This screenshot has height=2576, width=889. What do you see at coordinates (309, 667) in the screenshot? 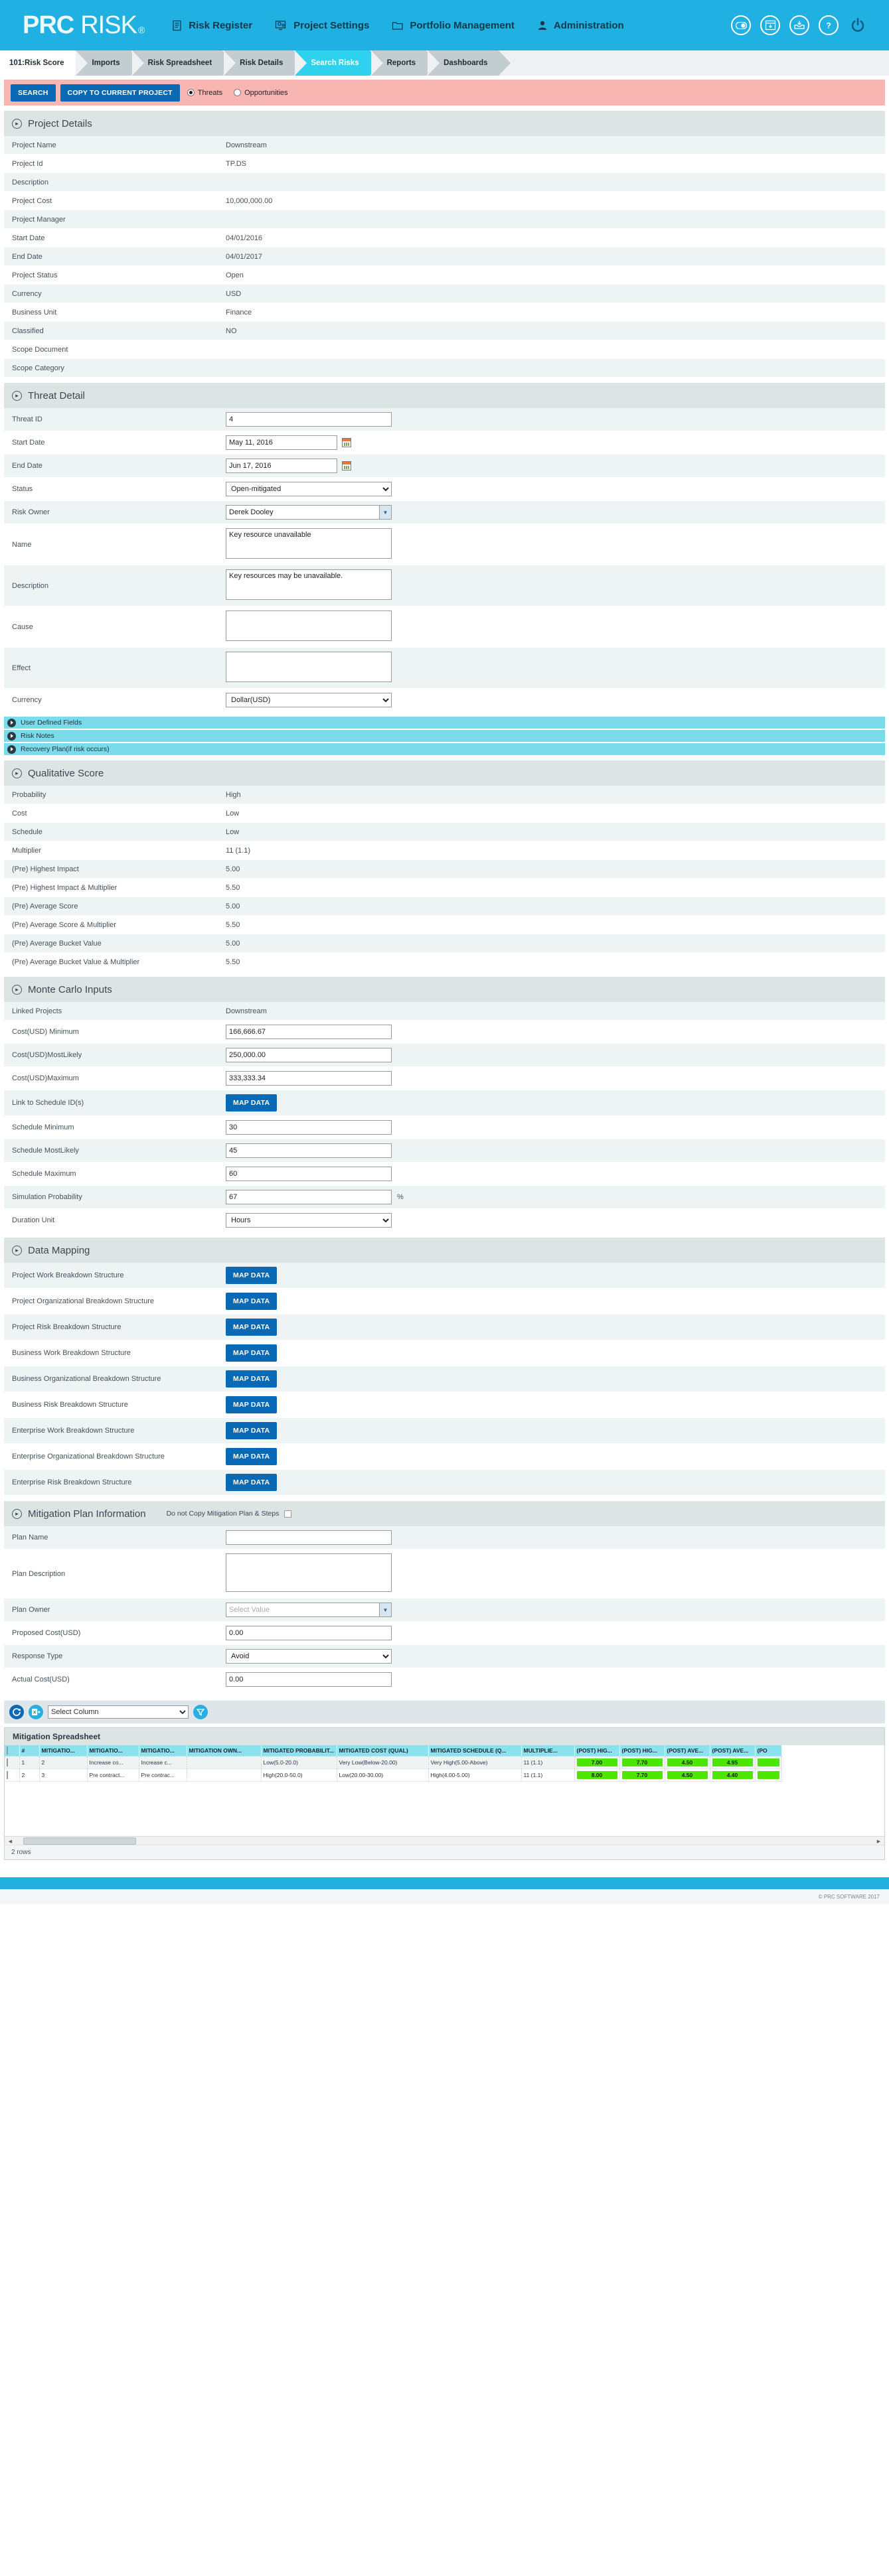
I see `threat-effect-textarea` at bounding box center [309, 667].